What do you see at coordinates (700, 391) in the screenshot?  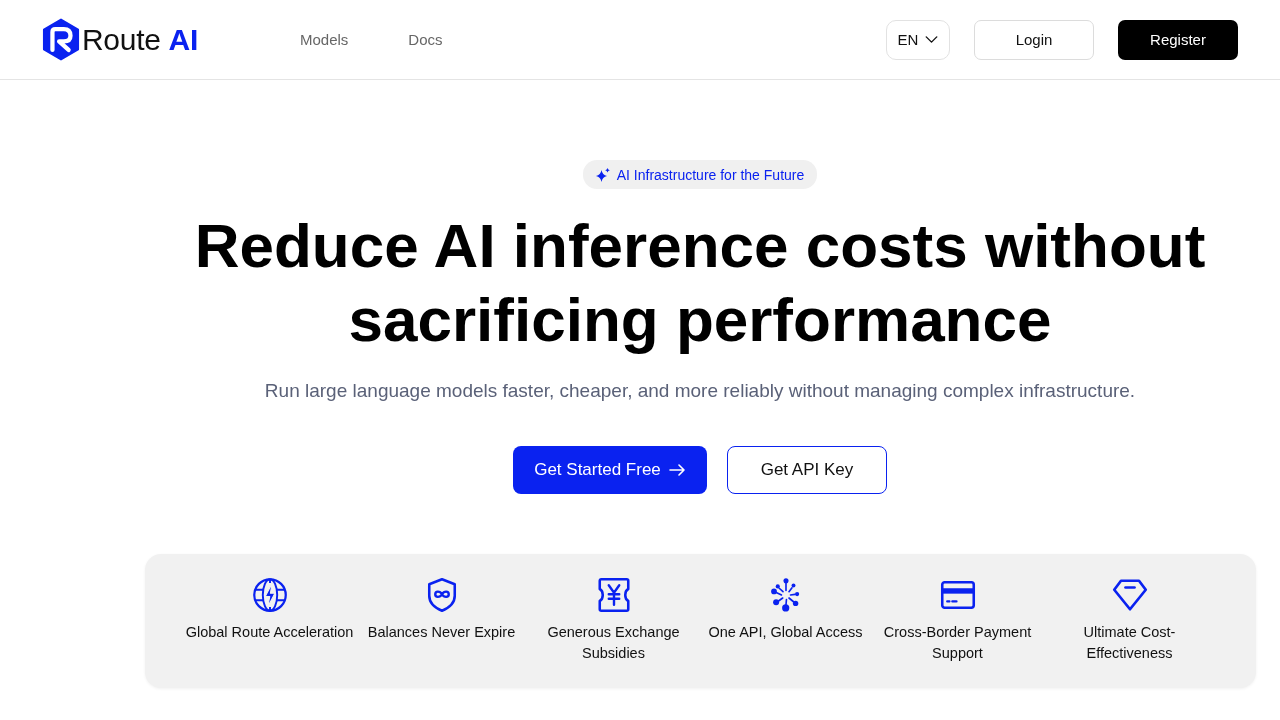 I see `hero-subtitle: Run large language models faster, cheaper, and more reliably without managing complex infrastructure.` at bounding box center [700, 391].